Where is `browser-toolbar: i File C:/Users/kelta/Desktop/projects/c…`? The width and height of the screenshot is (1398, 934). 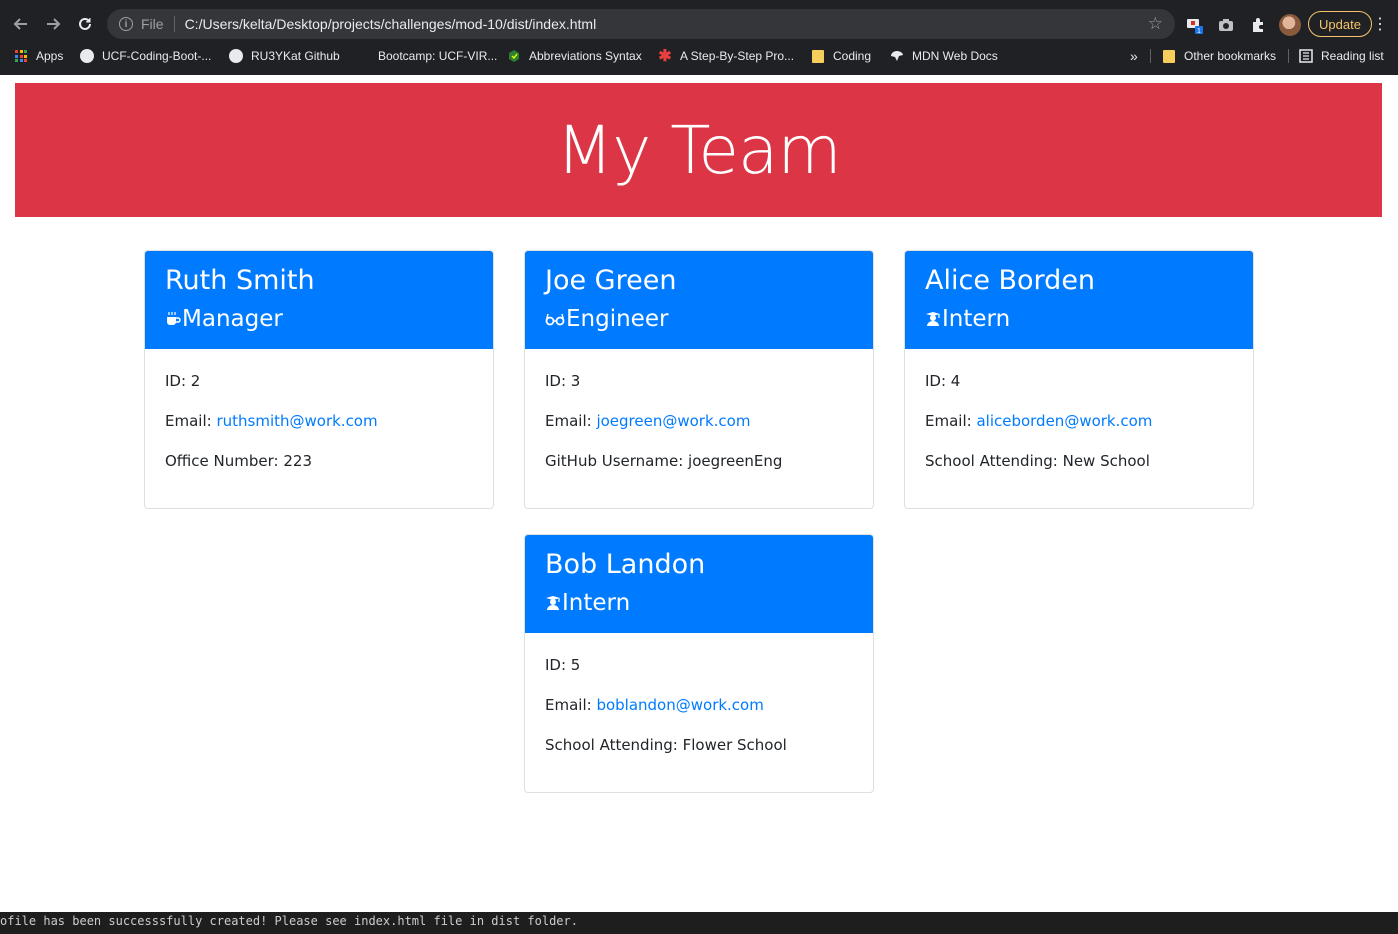
browser-toolbar: i File C:/Users/kelta/Desktop/projects/c… is located at coordinates (699, 24).